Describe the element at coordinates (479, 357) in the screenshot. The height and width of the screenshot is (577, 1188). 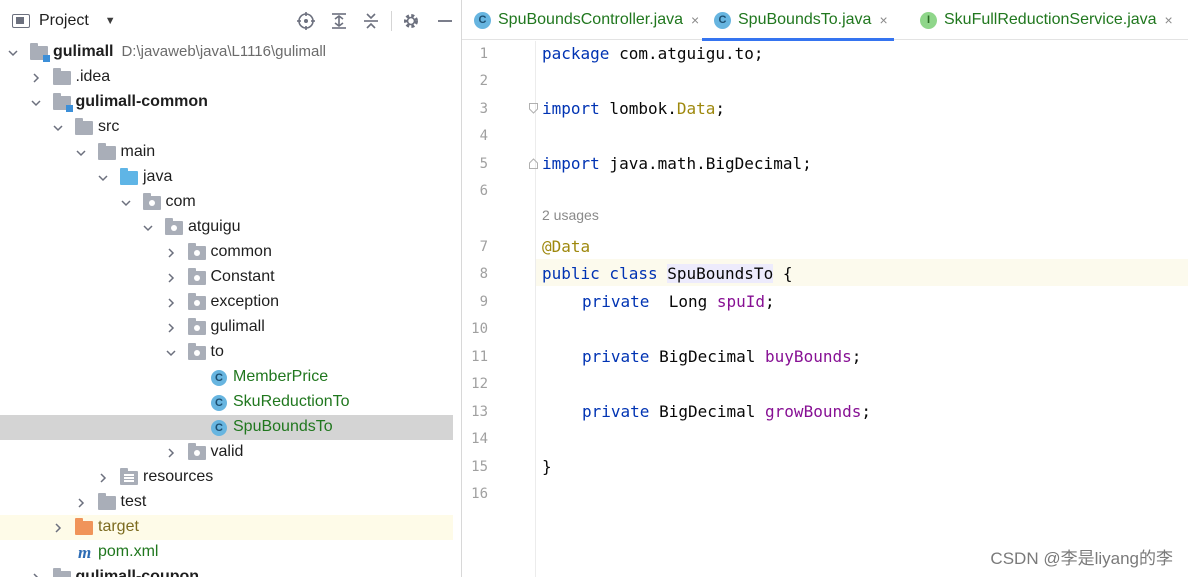
I see `line-number: 11` at that location.